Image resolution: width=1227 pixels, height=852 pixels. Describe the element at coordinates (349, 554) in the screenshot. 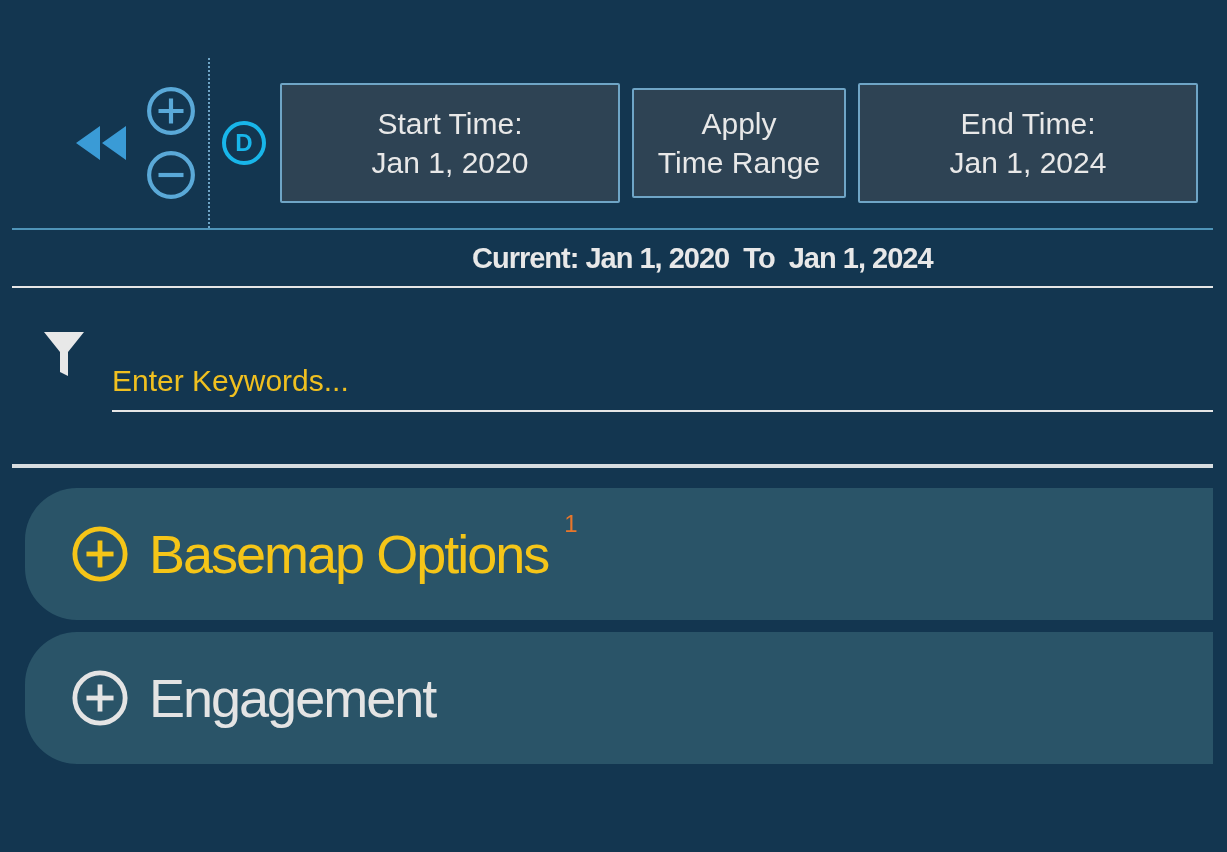

I see `panel-title: Basemap Options` at that location.